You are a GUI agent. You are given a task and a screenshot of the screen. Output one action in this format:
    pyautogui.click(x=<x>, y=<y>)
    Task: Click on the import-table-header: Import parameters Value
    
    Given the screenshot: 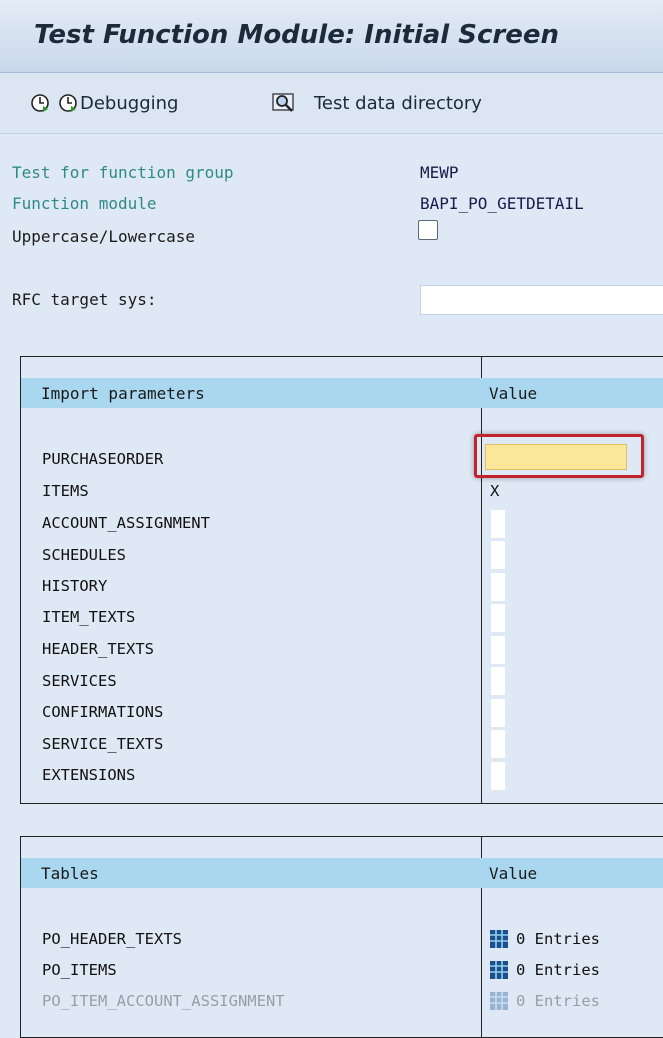 What is the action you would take?
    pyautogui.click(x=342, y=393)
    